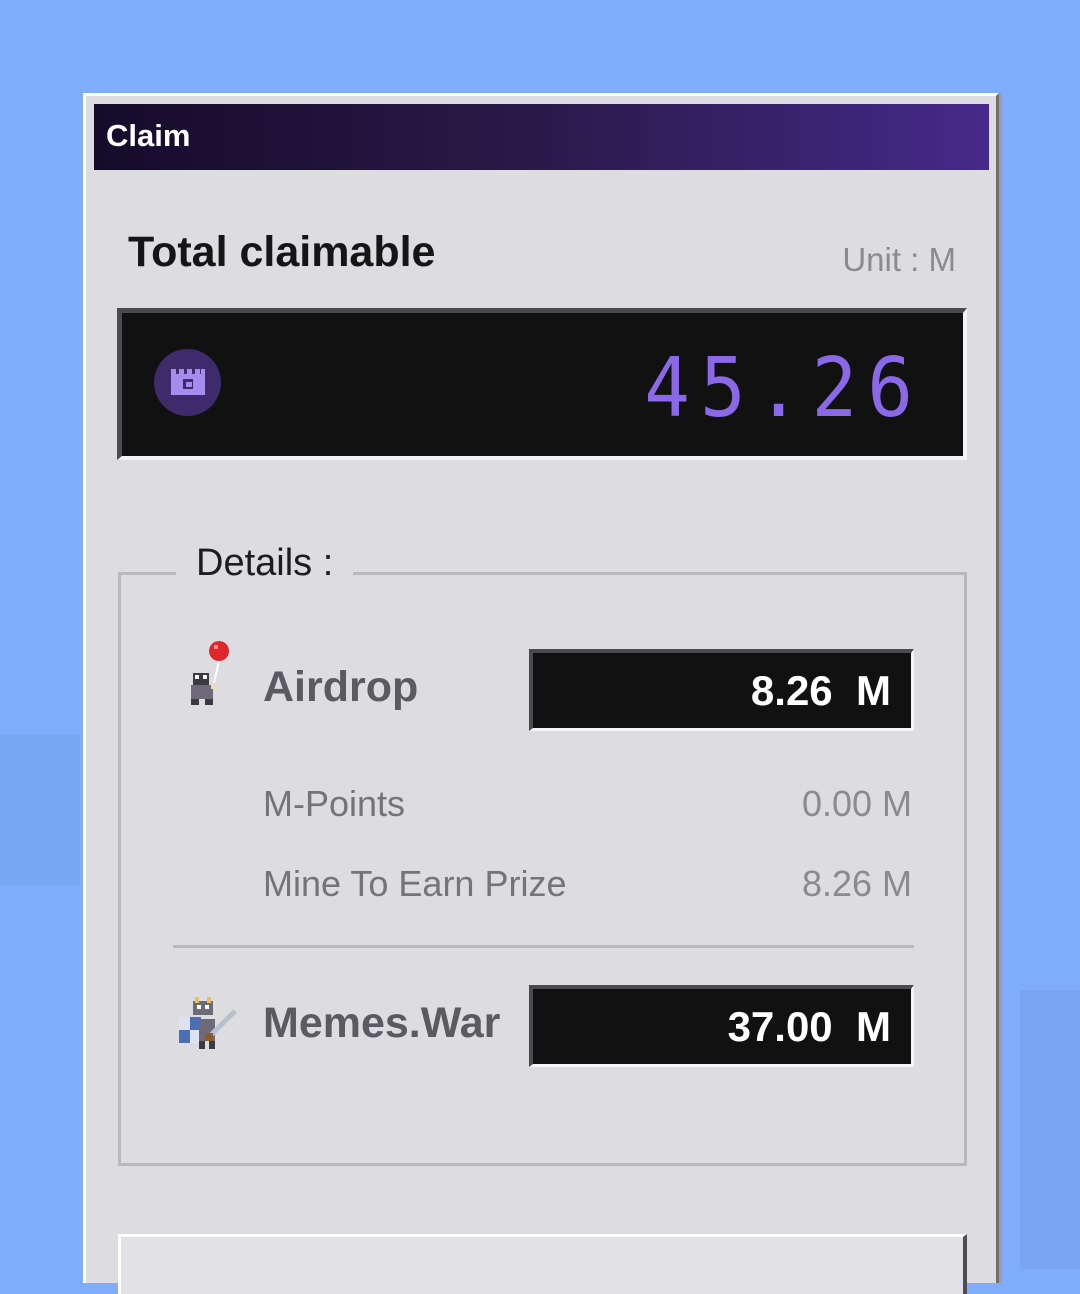 This screenshot has height=1294, width=1080. Describe the element at coordinates (783, 387) in the screenshot. I see `total-claimable-value: 45.26` at that location.